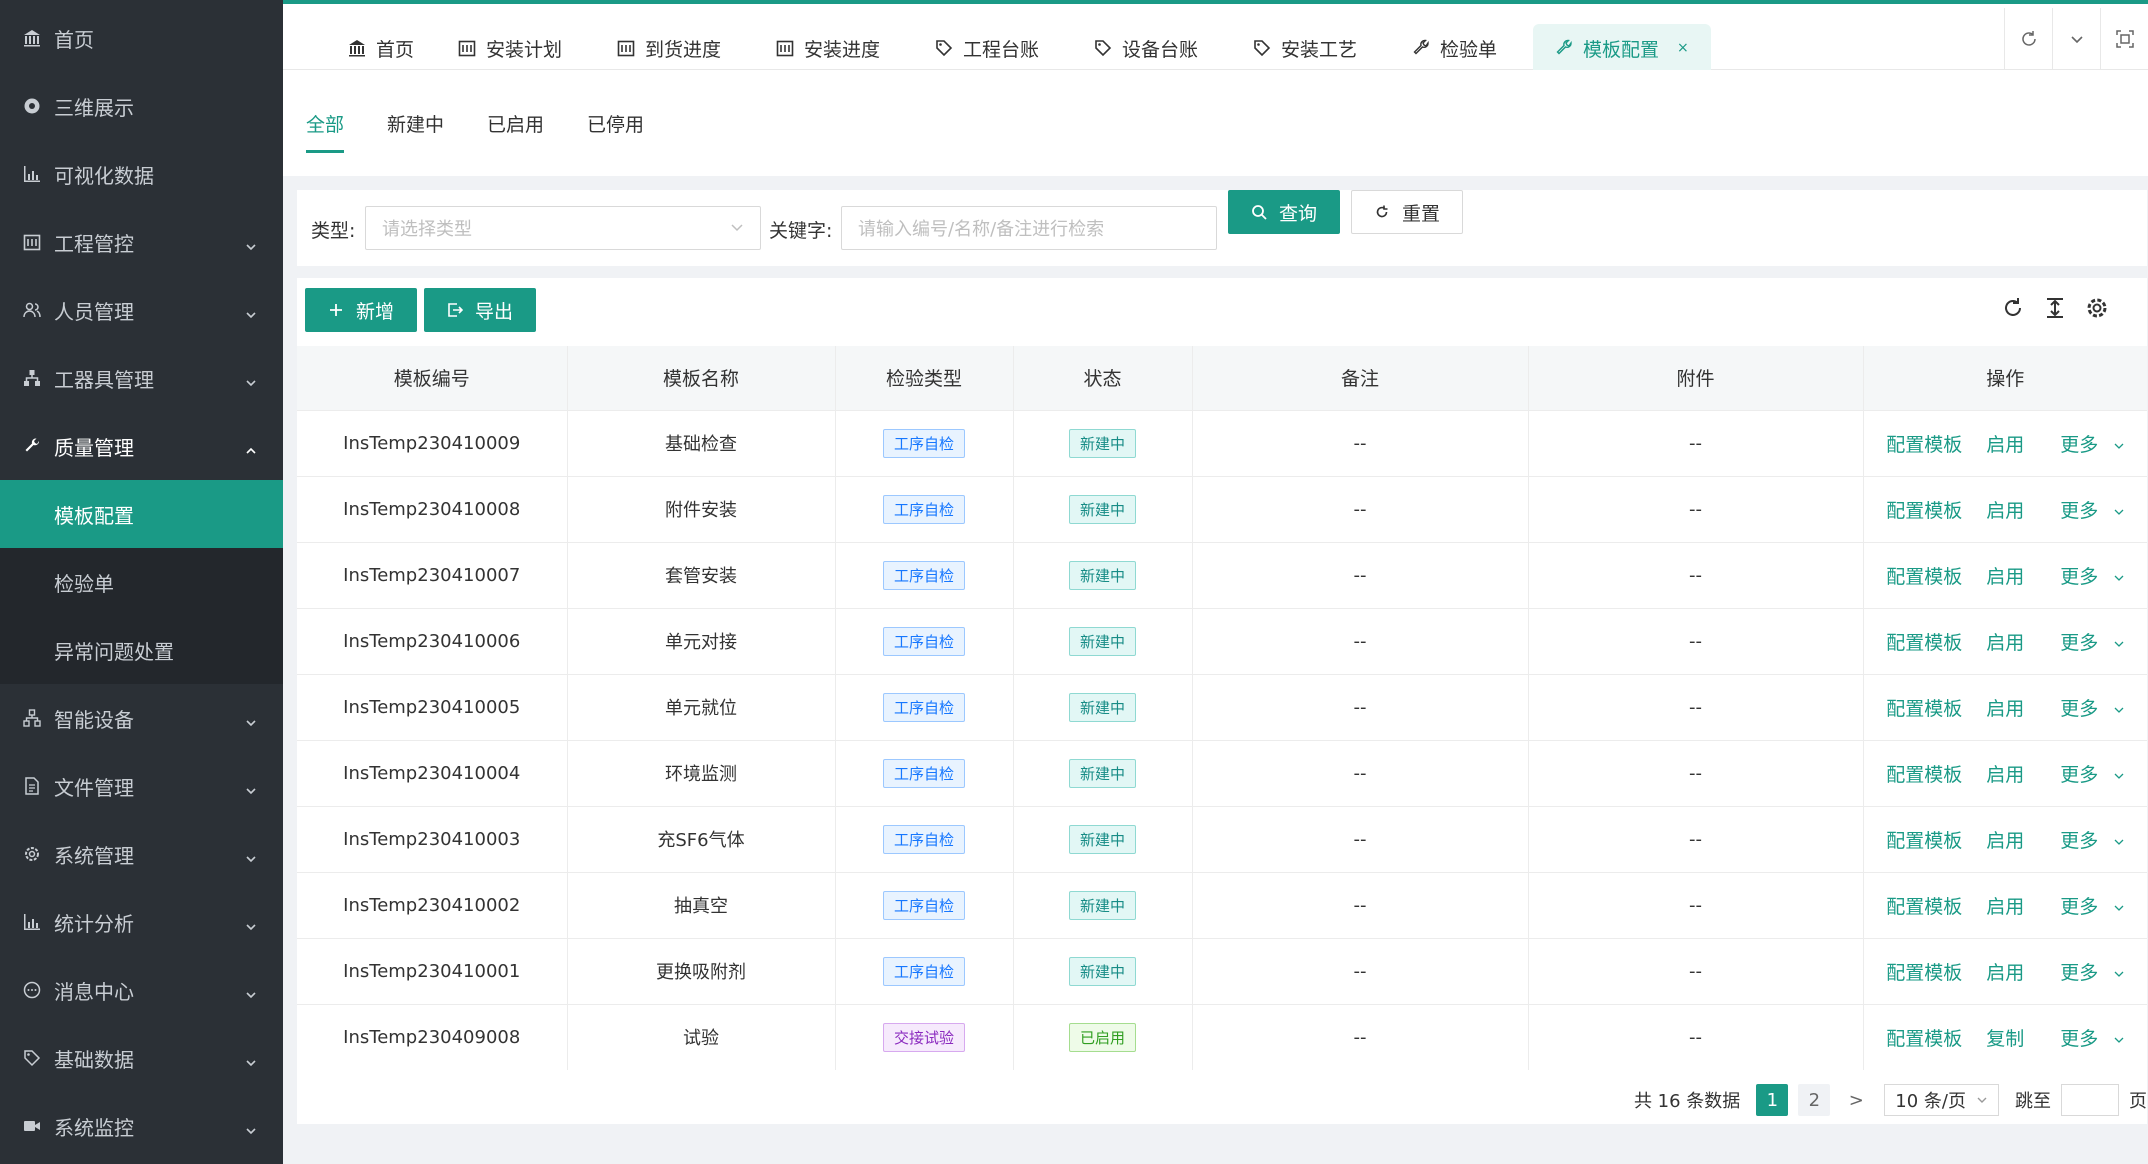 Image resolution: width=2148 pixels, height=1164 pixels. I want to click on sidebar-item-label: 工器具管理, so click(104, 379).